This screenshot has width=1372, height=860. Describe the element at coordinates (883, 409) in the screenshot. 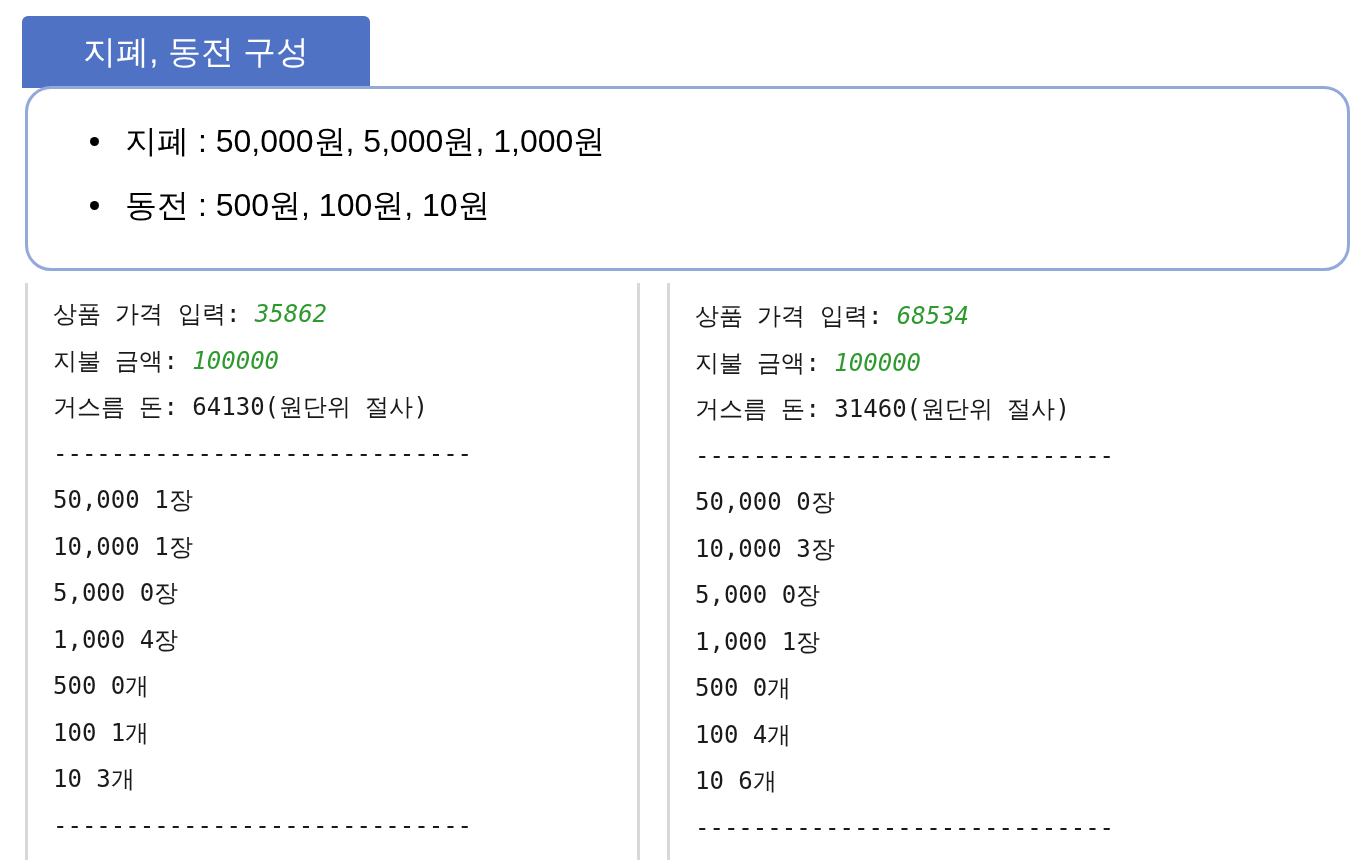

I see `console-line: 거스름 돈: 31460(원단위 절사)` at that location.